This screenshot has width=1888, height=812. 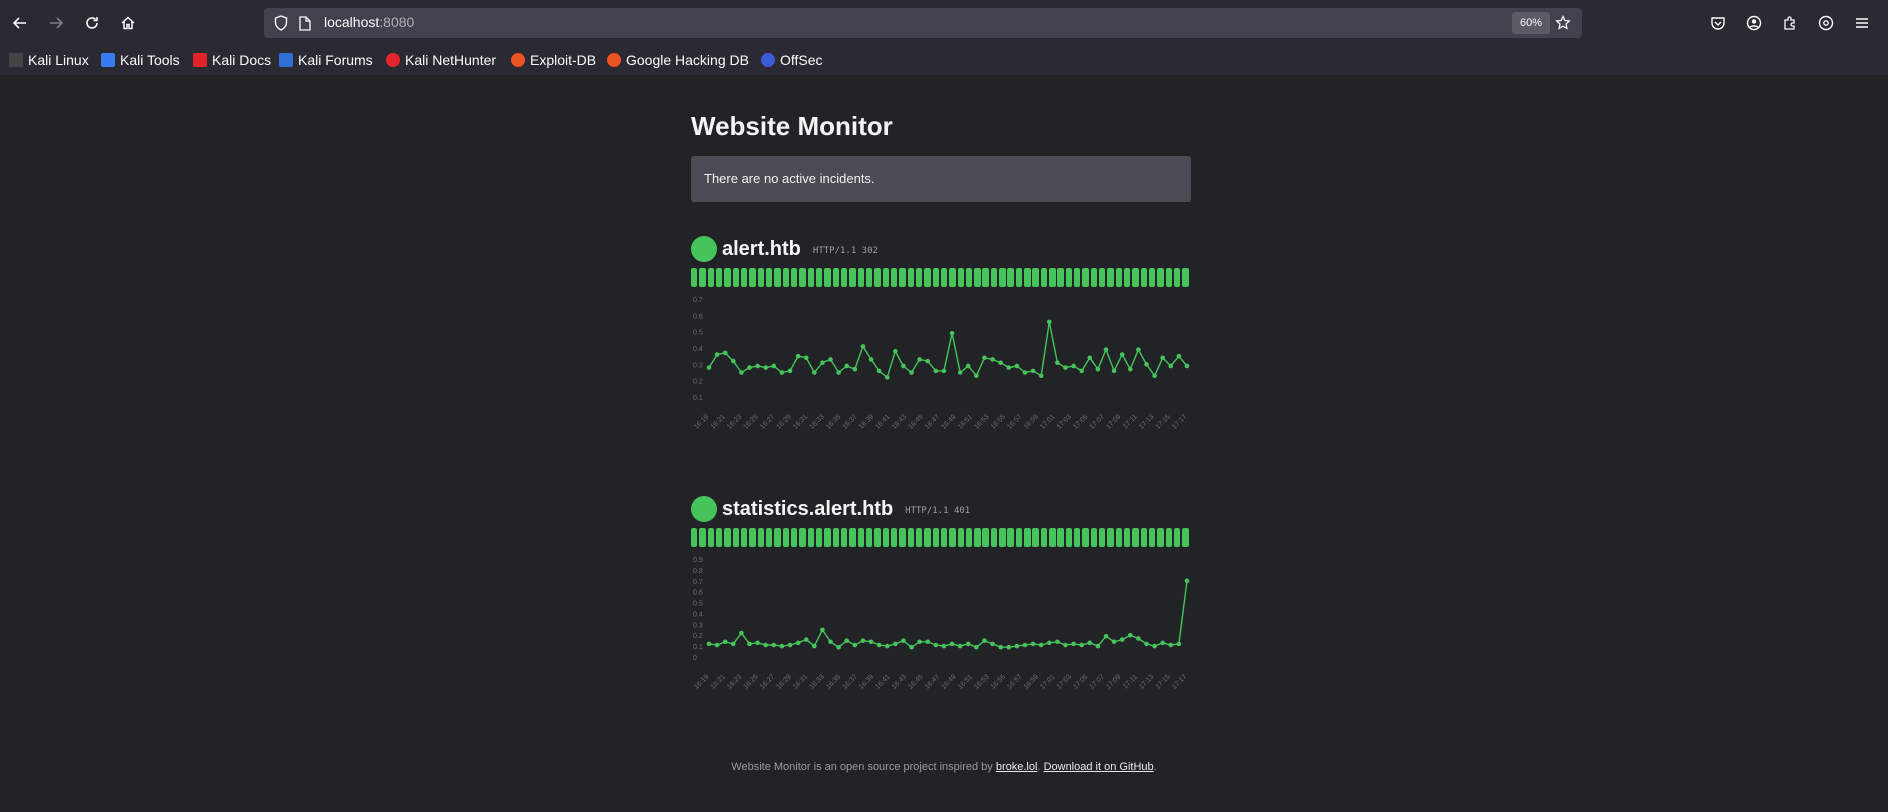 I want to click on bookmark-star-icon, so click(x=1563, y=23).